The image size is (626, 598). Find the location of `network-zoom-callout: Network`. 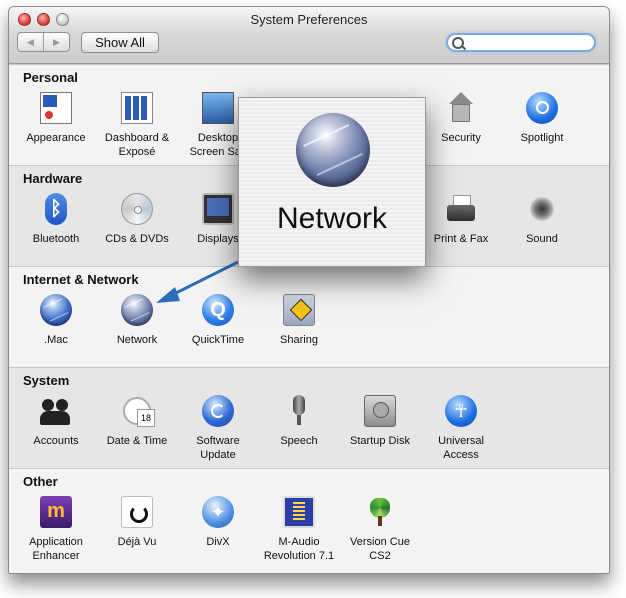

network-zoom-callout: Network is located at coordinates (332, 182).